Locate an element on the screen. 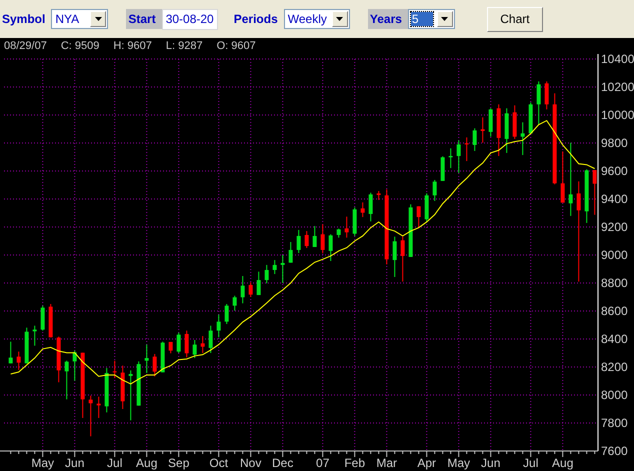  info-value: O: 9607 is located at coordinates (236, 46).